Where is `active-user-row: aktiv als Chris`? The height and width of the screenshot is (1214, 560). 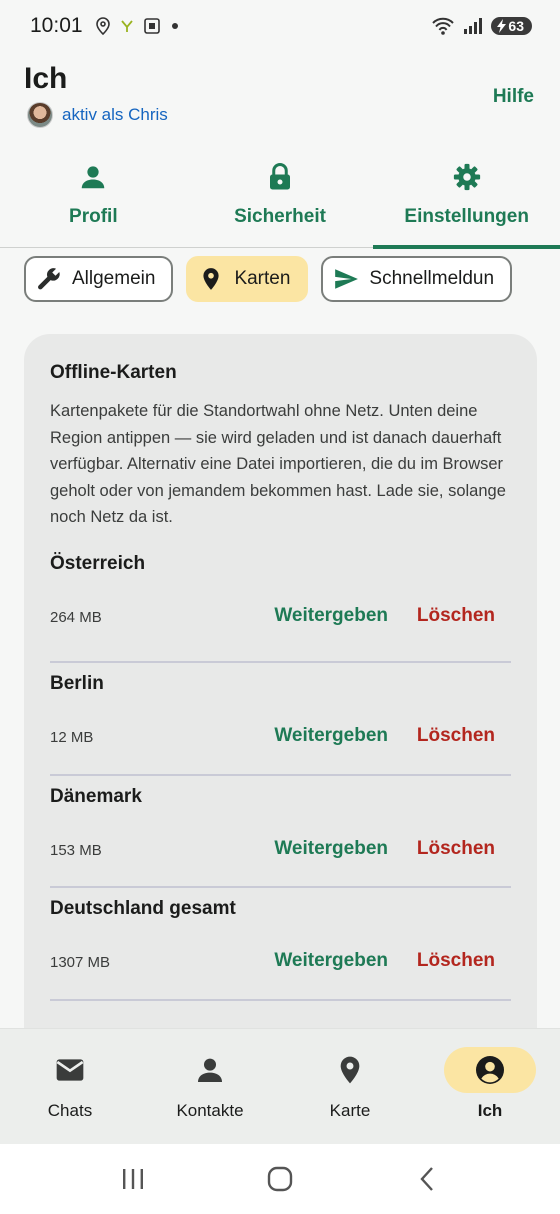 active-user-row: aktiv als Chris is located at coordinates (97, 115).